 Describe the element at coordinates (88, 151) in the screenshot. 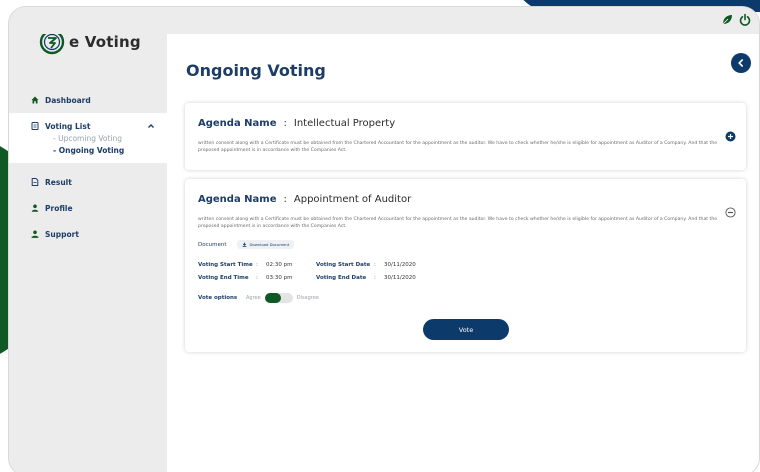

I see `sidebar-subitem-ongoing: - Ongoing Voting` at that location.